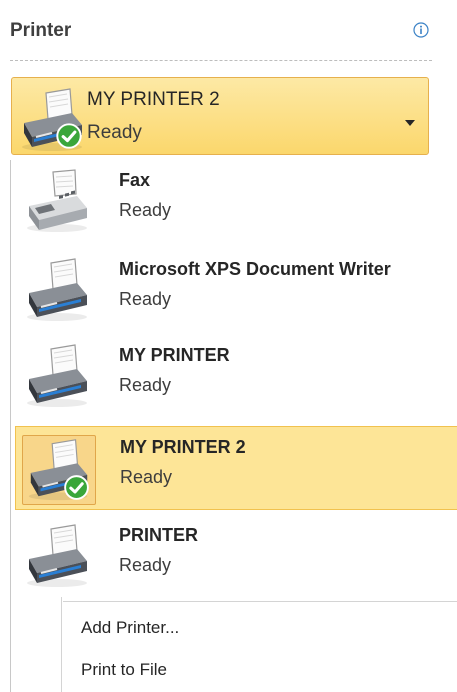  Describe the element at coordinates (159, 535) in the screenshot. I see `printer-item-name: PRINTER` at that location.